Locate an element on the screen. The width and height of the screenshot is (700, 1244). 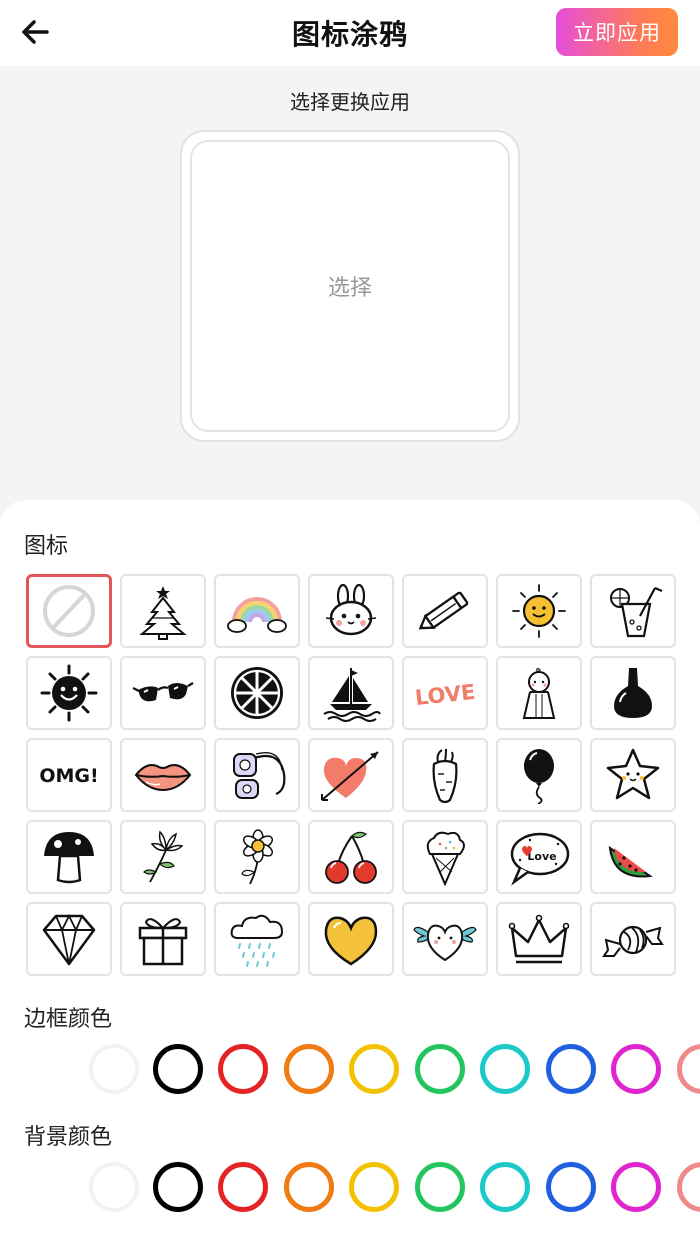
preview-subtitle: 选择更换应用 is located at coordinates (350, 102).